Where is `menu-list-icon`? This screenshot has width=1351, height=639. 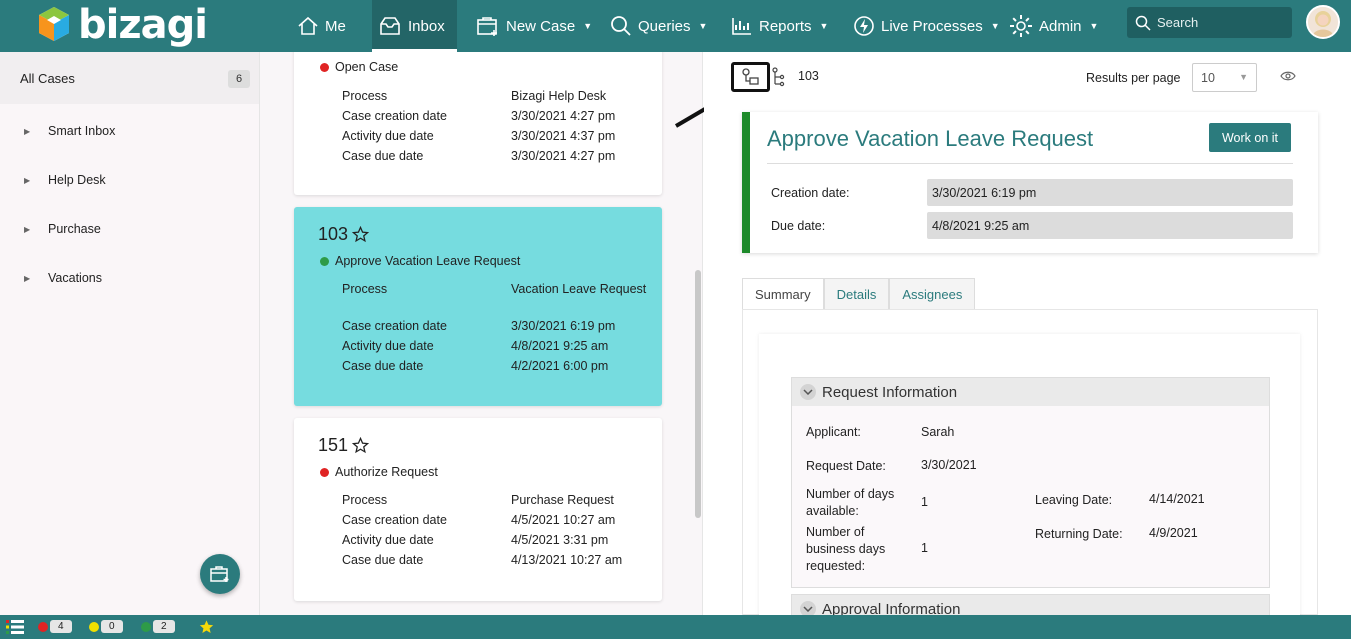 menu-list-icon is located at coordinates (15, 628).